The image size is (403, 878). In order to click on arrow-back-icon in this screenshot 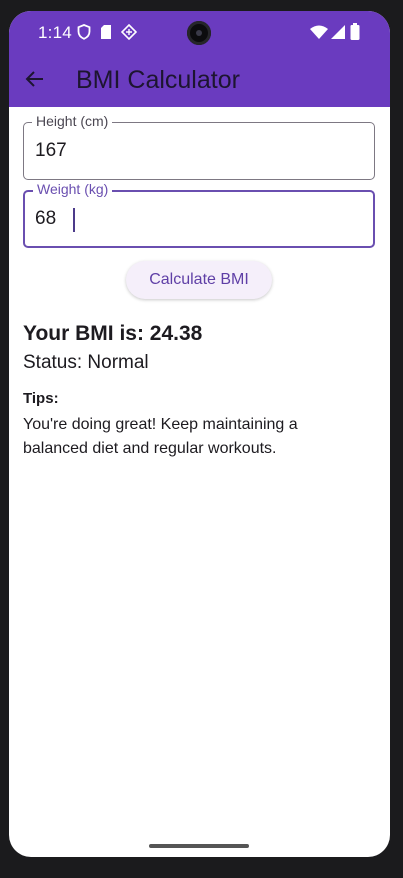, I will do `click(35, 81)`.